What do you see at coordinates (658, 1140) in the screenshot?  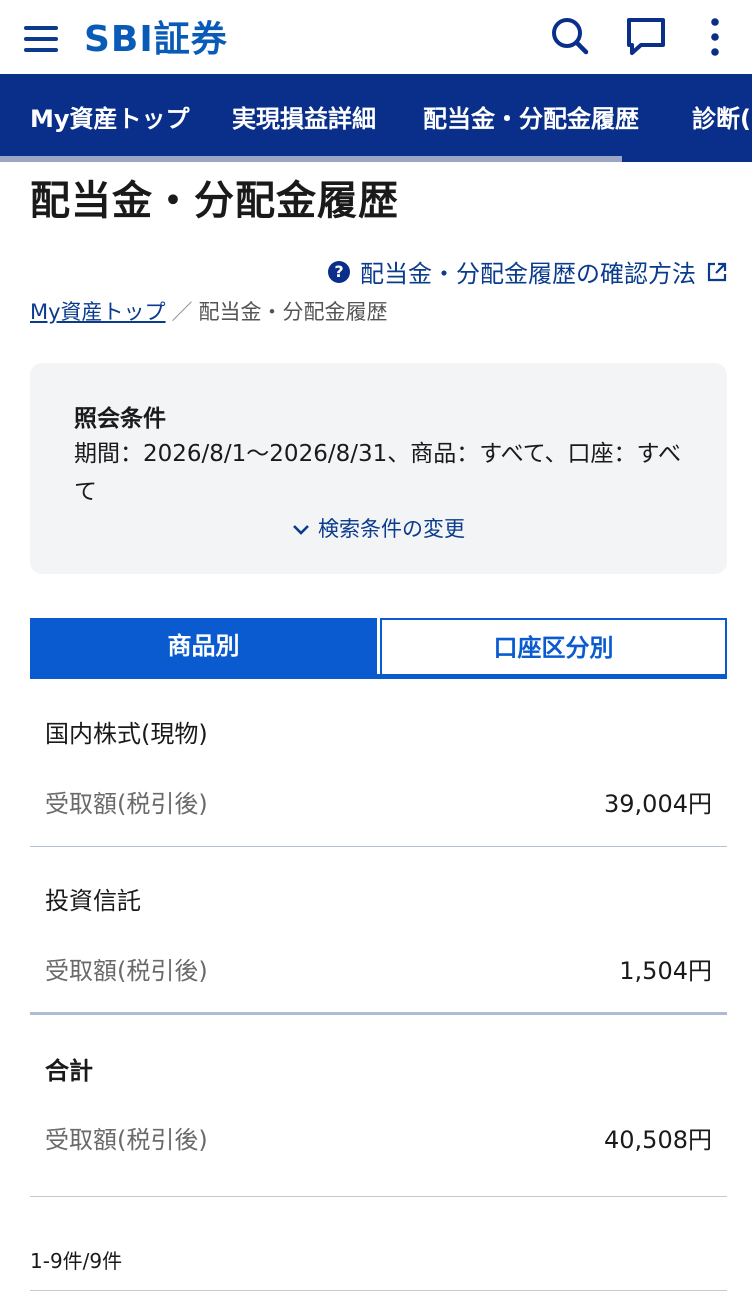 I see `total-value: 40,508円` at bounding box center [658, 1140].